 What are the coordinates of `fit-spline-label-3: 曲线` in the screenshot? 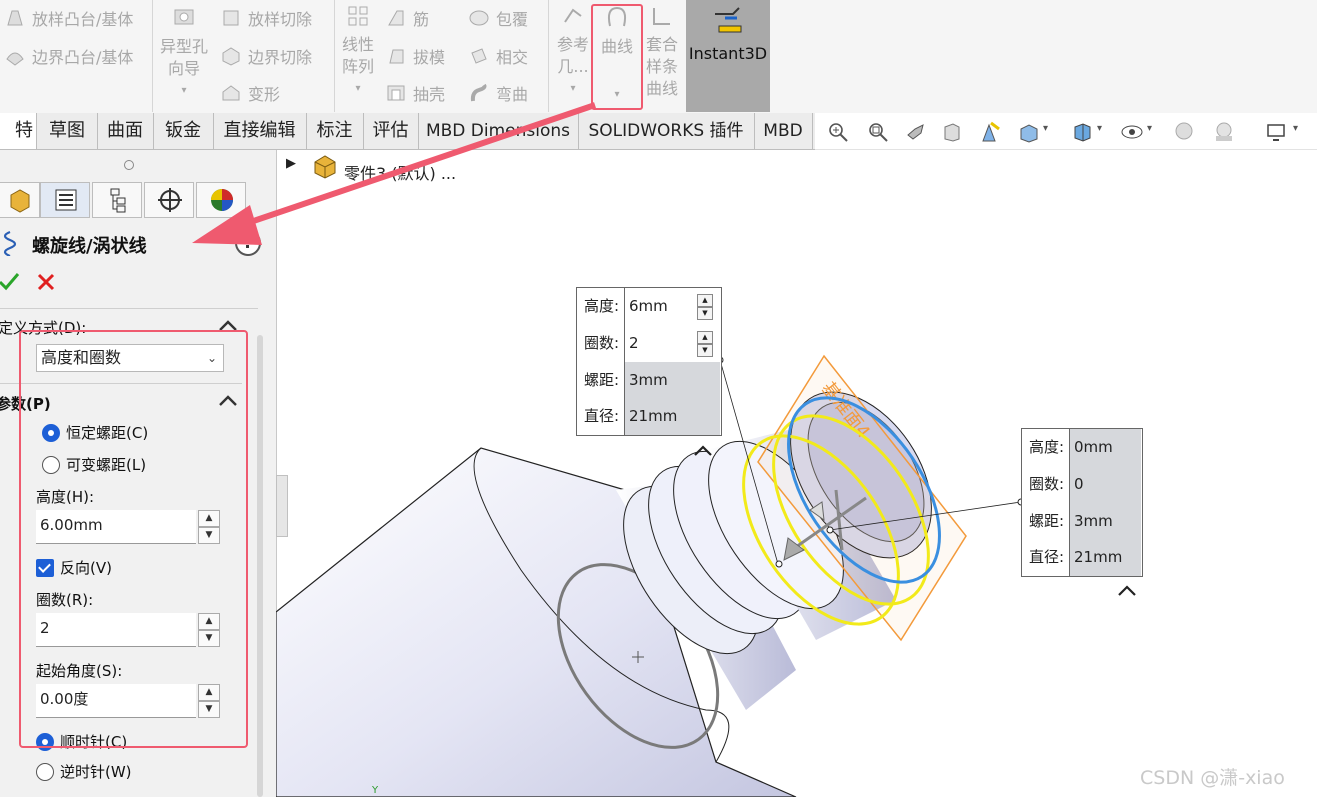 It's located at (661, 88).